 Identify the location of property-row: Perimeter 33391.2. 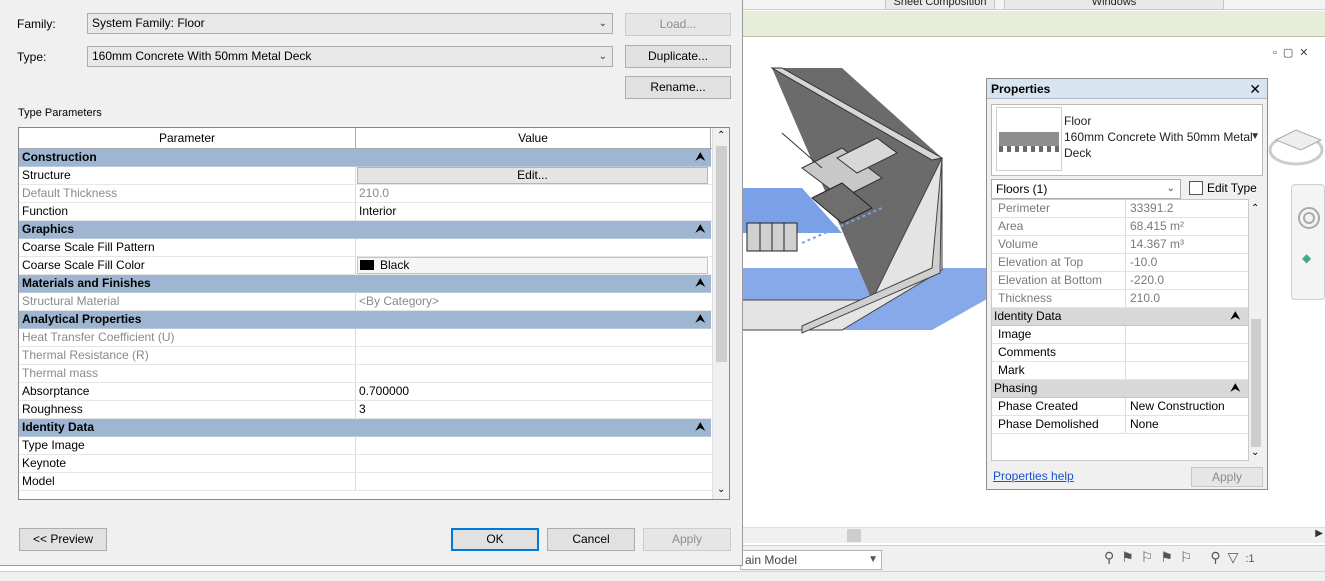
(1120, 209).